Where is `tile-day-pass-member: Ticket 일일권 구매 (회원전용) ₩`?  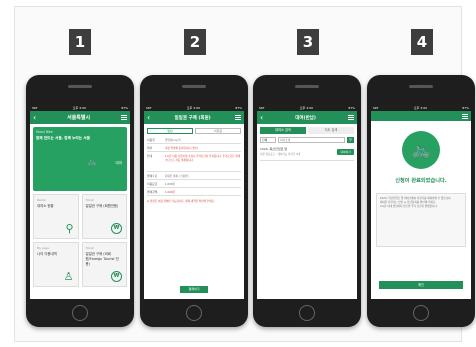
tile-day-pass-member: Ticket 일일권 구매 (회원전용) ₩ is located at coordinates (104, 216).